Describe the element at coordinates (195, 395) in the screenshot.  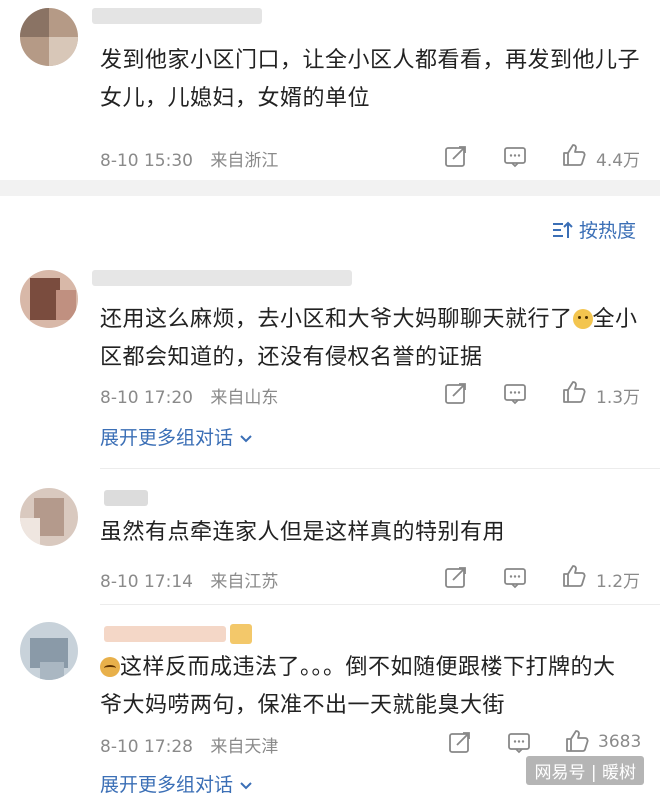
I see `comment-meta: 8-10 17:20 来自山东` at that location.